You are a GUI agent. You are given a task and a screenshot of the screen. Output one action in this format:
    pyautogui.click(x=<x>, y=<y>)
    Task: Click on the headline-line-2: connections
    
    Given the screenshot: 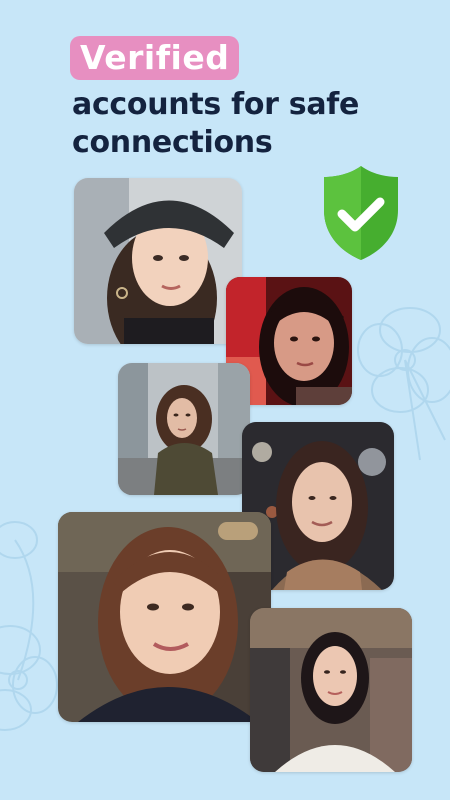 What is the action you would take?
    pyautogui.click(x=172, y=142)
    